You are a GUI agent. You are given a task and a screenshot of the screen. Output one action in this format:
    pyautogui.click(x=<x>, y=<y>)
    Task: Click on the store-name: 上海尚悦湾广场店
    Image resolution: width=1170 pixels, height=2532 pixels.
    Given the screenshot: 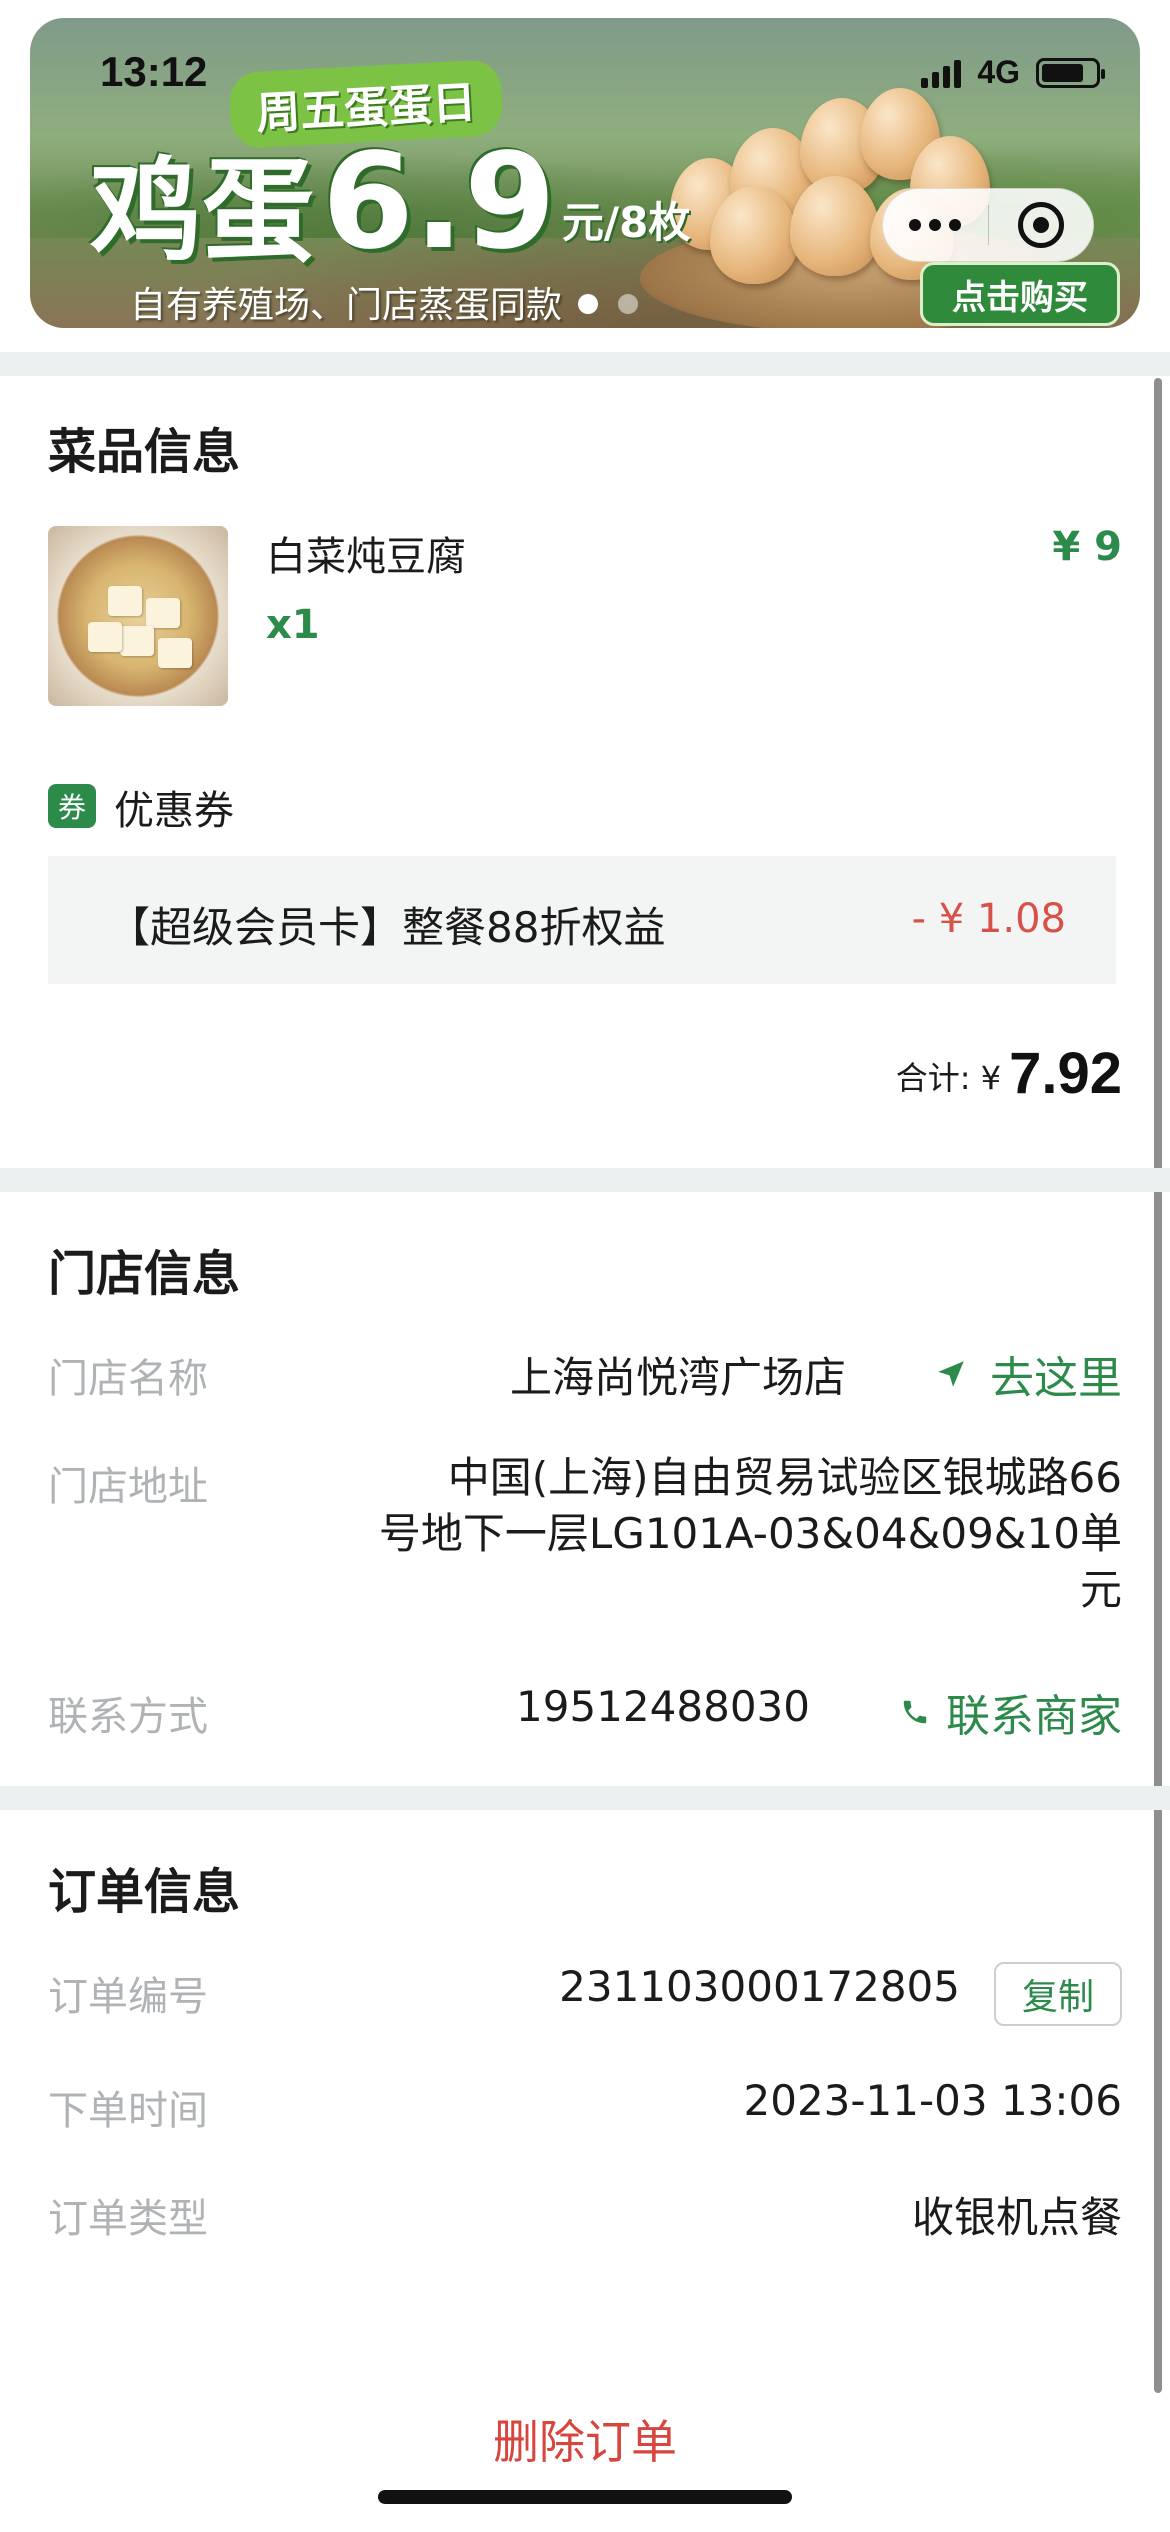 What is the action you would take?
    pyautogui.click(x=677, y=1377)
    